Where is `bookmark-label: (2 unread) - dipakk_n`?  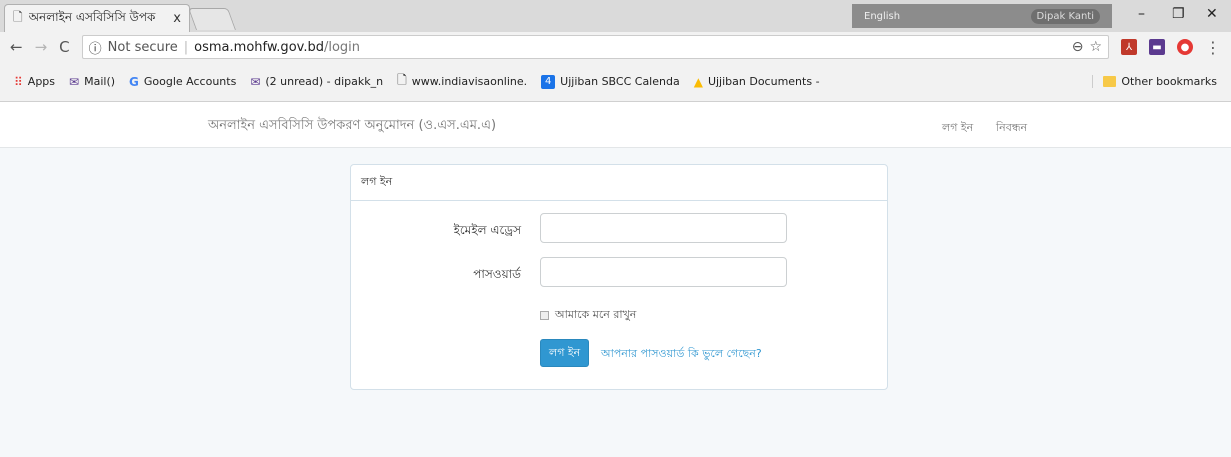
bookmark-label: (2 unread) - dipakk_n is located at coordinates (324, 81).